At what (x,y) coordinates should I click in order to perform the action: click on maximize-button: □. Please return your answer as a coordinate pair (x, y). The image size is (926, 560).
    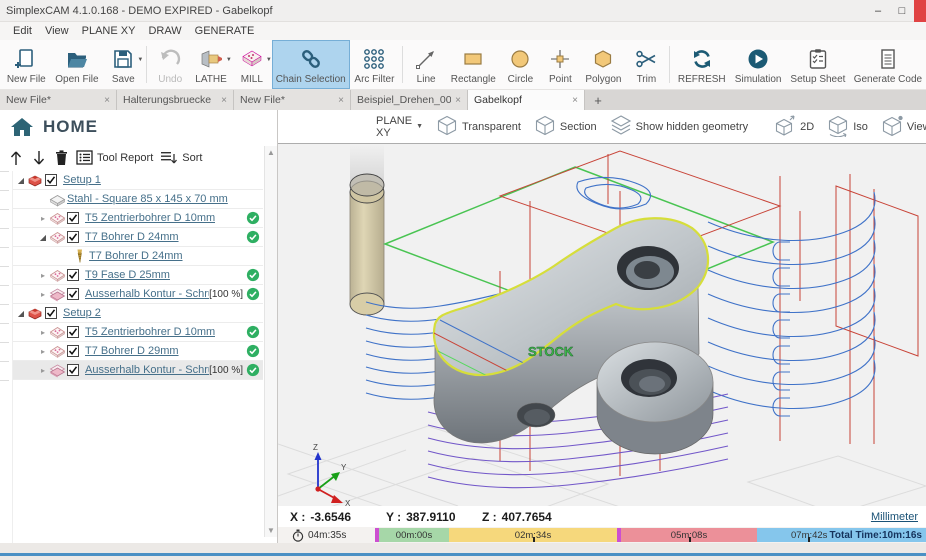
    Looking at the image, I should click on (902, 11).